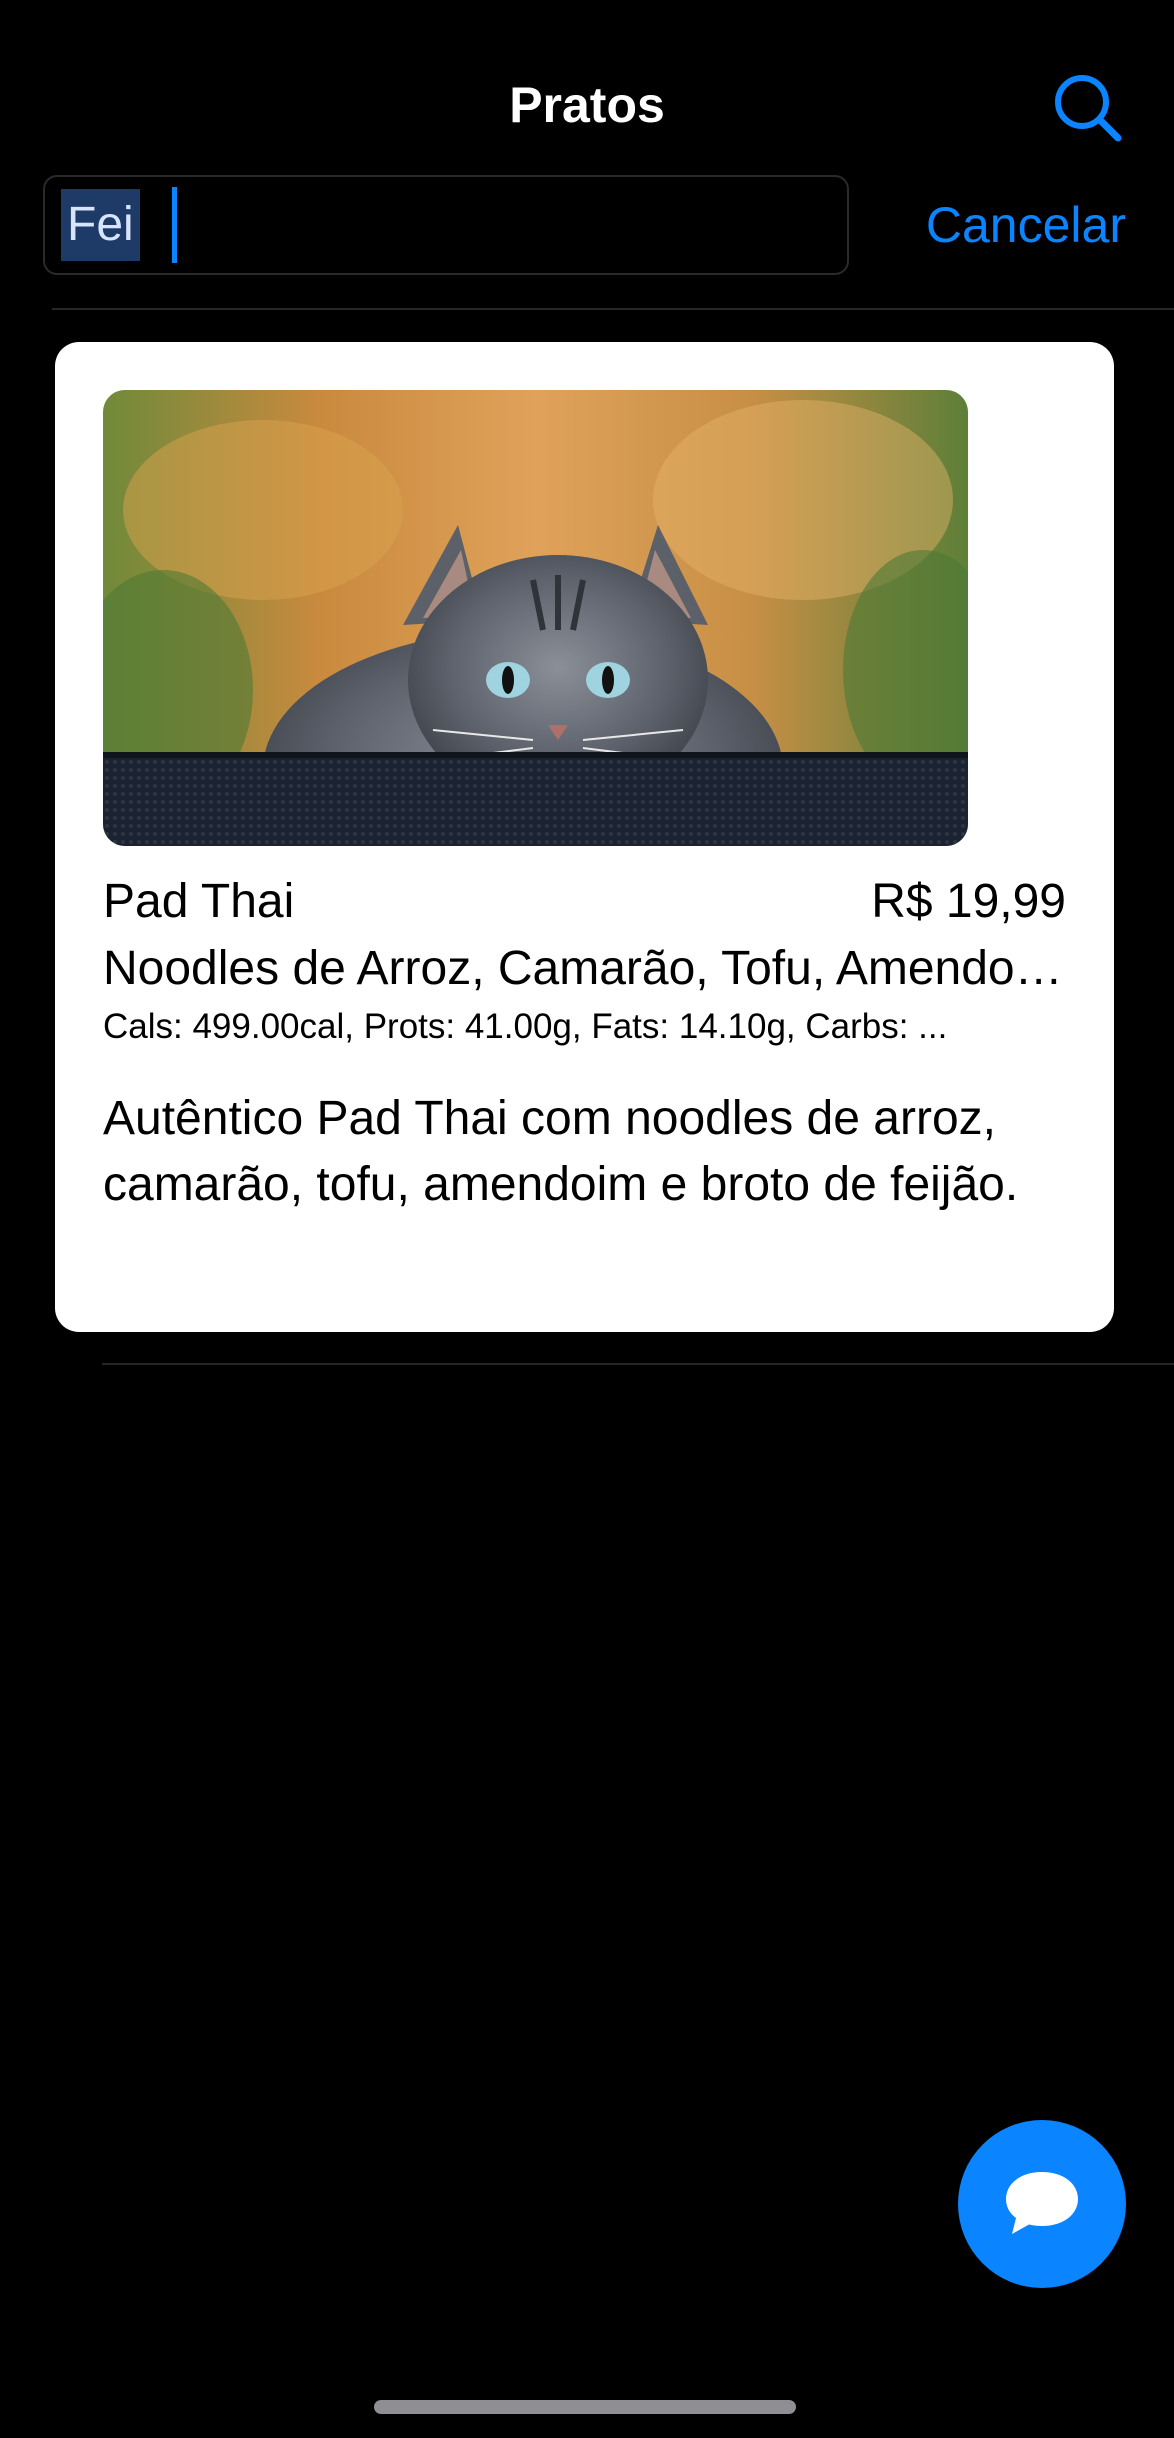 This screenshot has width=1174, height=2438. Describe the element at coordinates (587, 105) in the screenshot. I see `page-title: Pratos` at that location.